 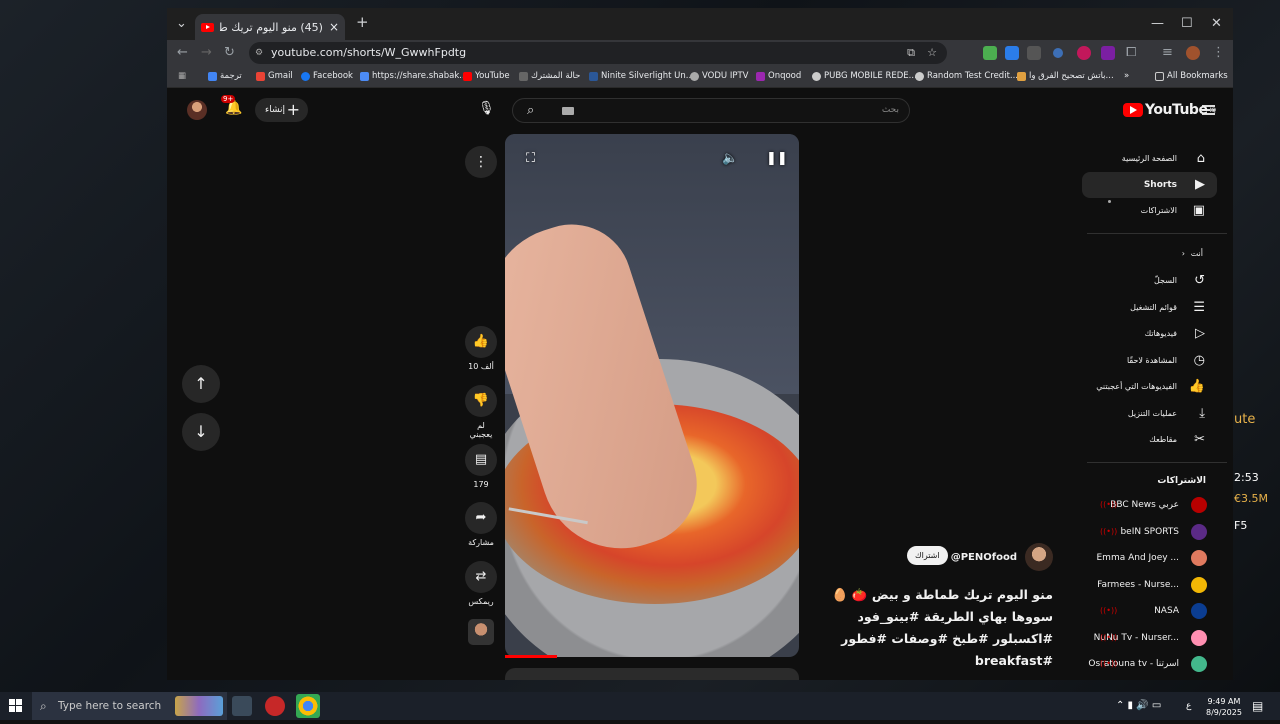 What do you see at coordinates (1149, 532) in the screenshot?
I see `subscription-item: ((•)) beIN SPORTS` at bounding box center [1149, 532].